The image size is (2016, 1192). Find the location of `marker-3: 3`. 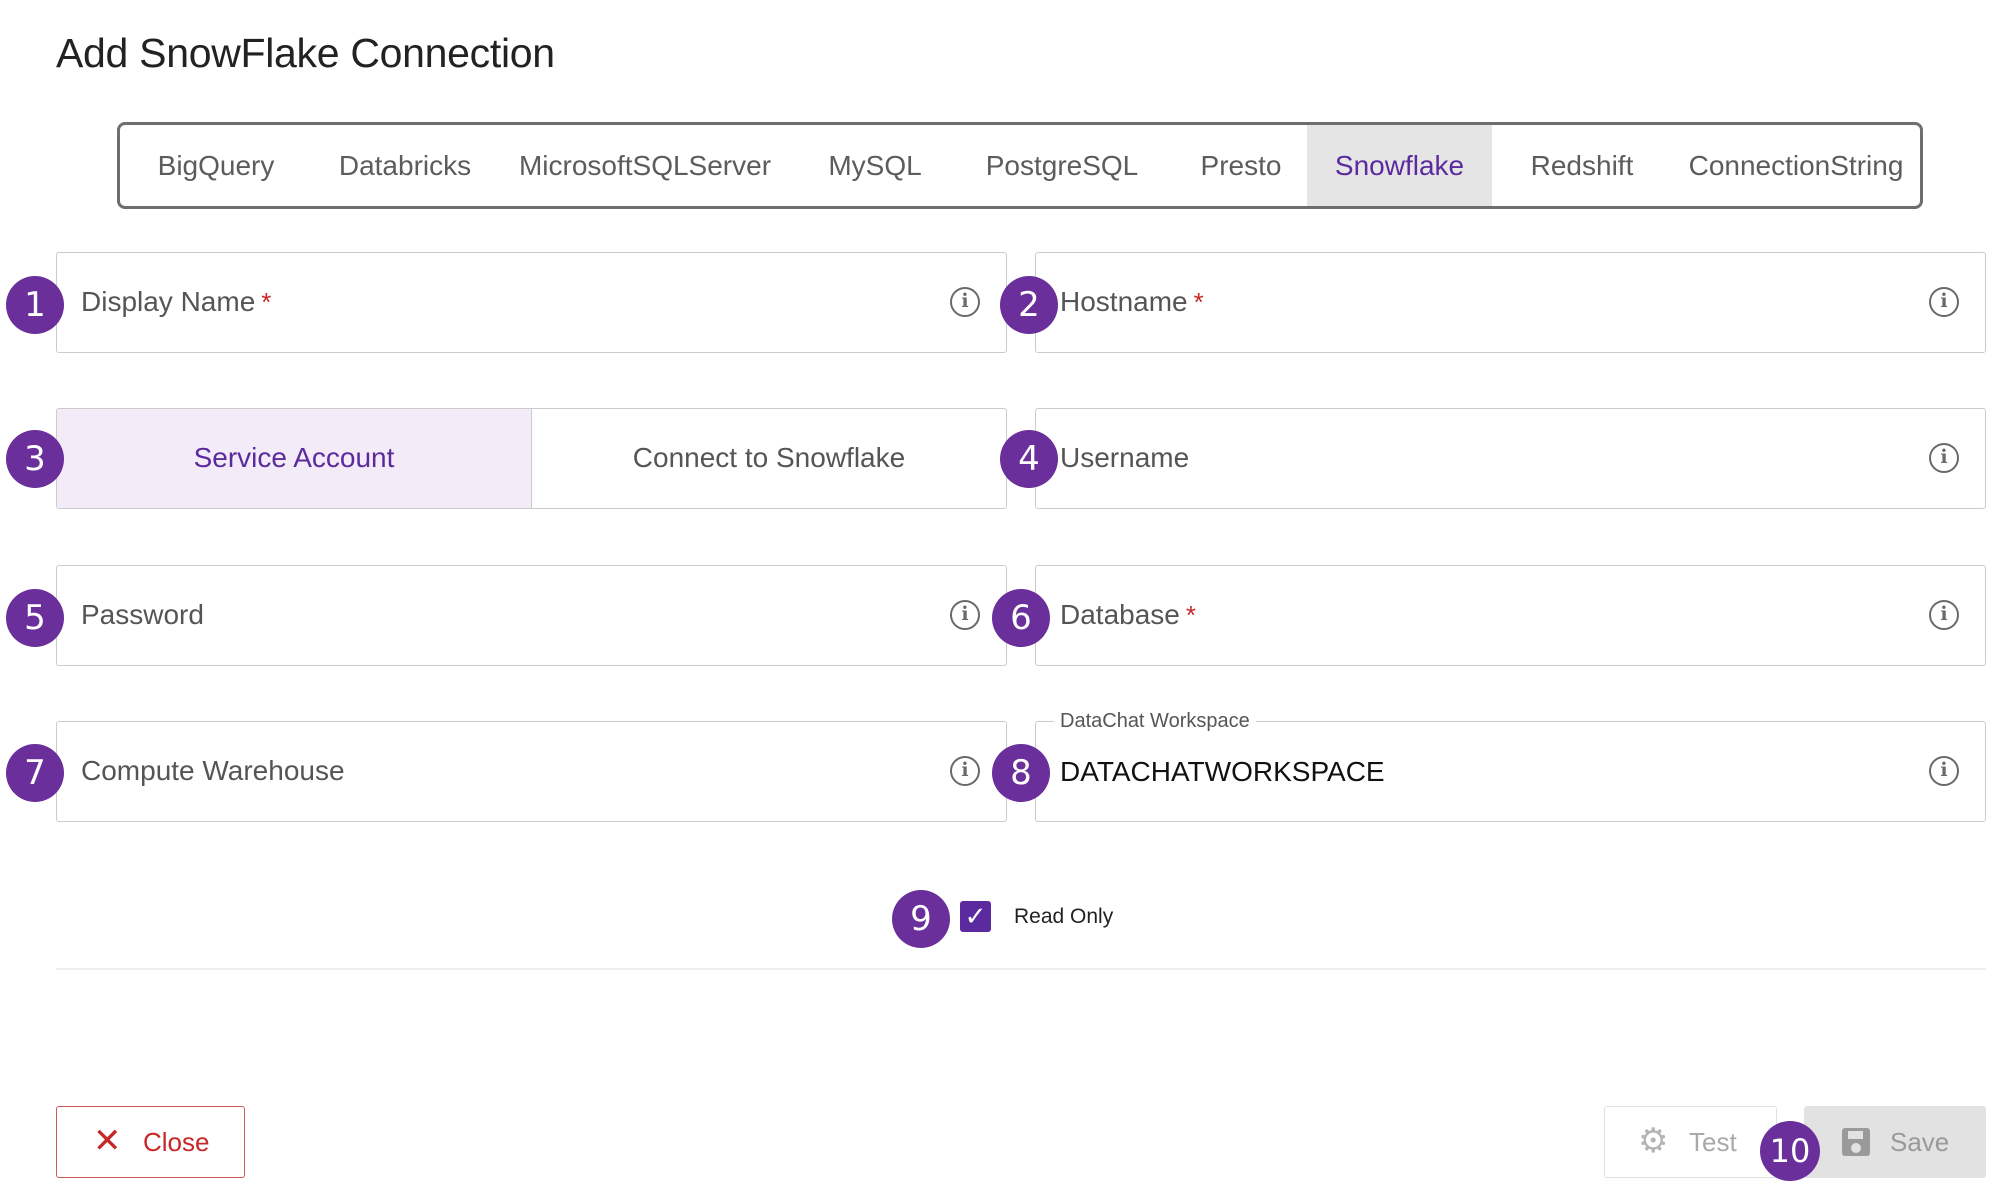

marker-3: 3 is located at coordinates (35, 459).